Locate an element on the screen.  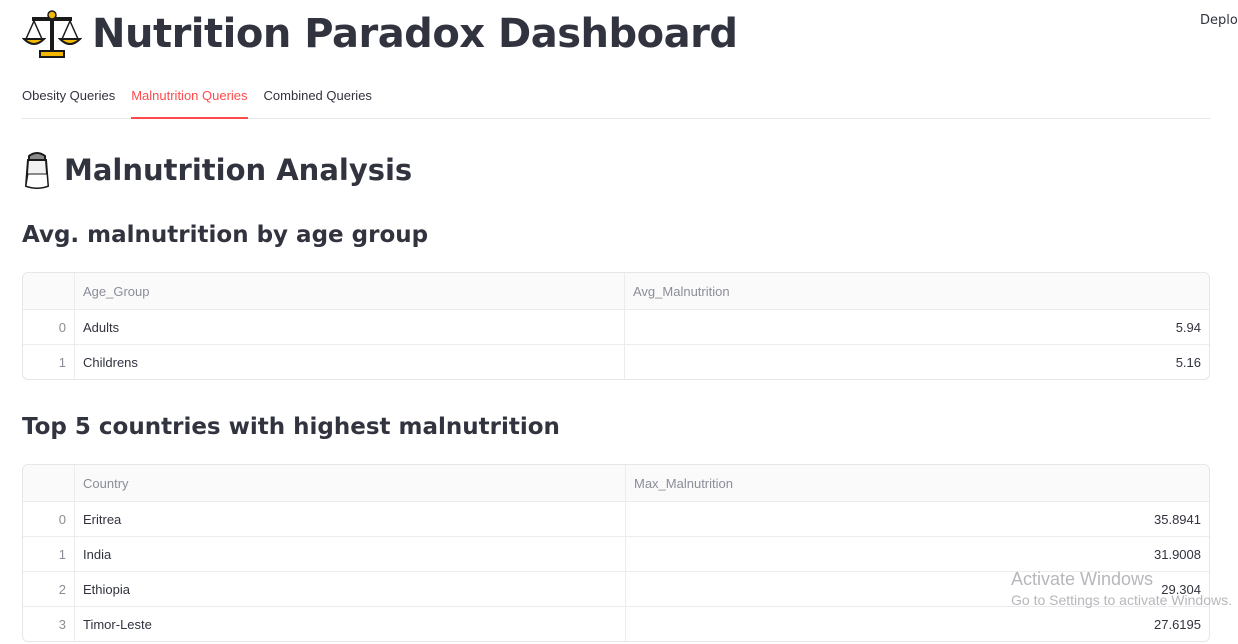
table-cell: 35.8941 is located at coordinates (917, 519).